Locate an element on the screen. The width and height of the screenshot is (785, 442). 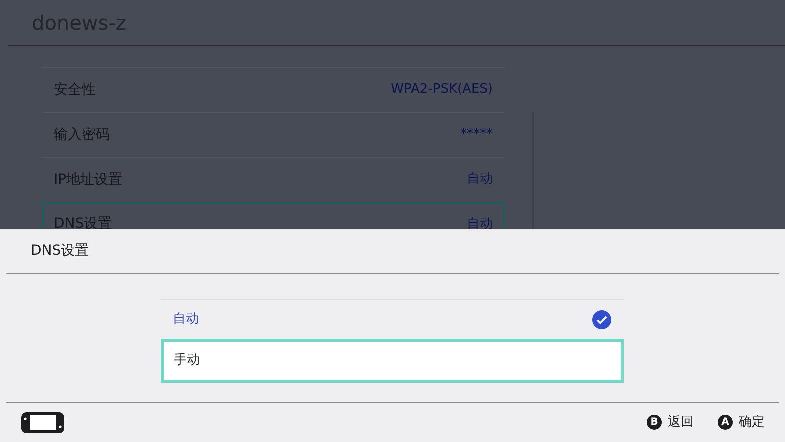
button-key-icon: A is located at coordinates (725, 422).